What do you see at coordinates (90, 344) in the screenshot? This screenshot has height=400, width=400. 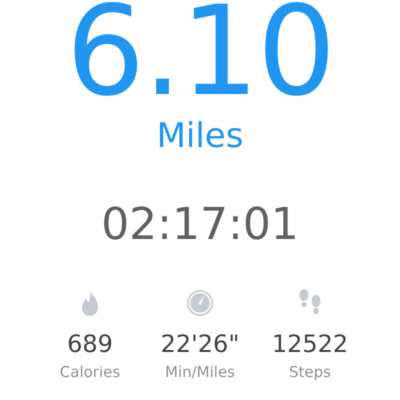 I see `stat-value: 689` at bounding box center [90, 344].